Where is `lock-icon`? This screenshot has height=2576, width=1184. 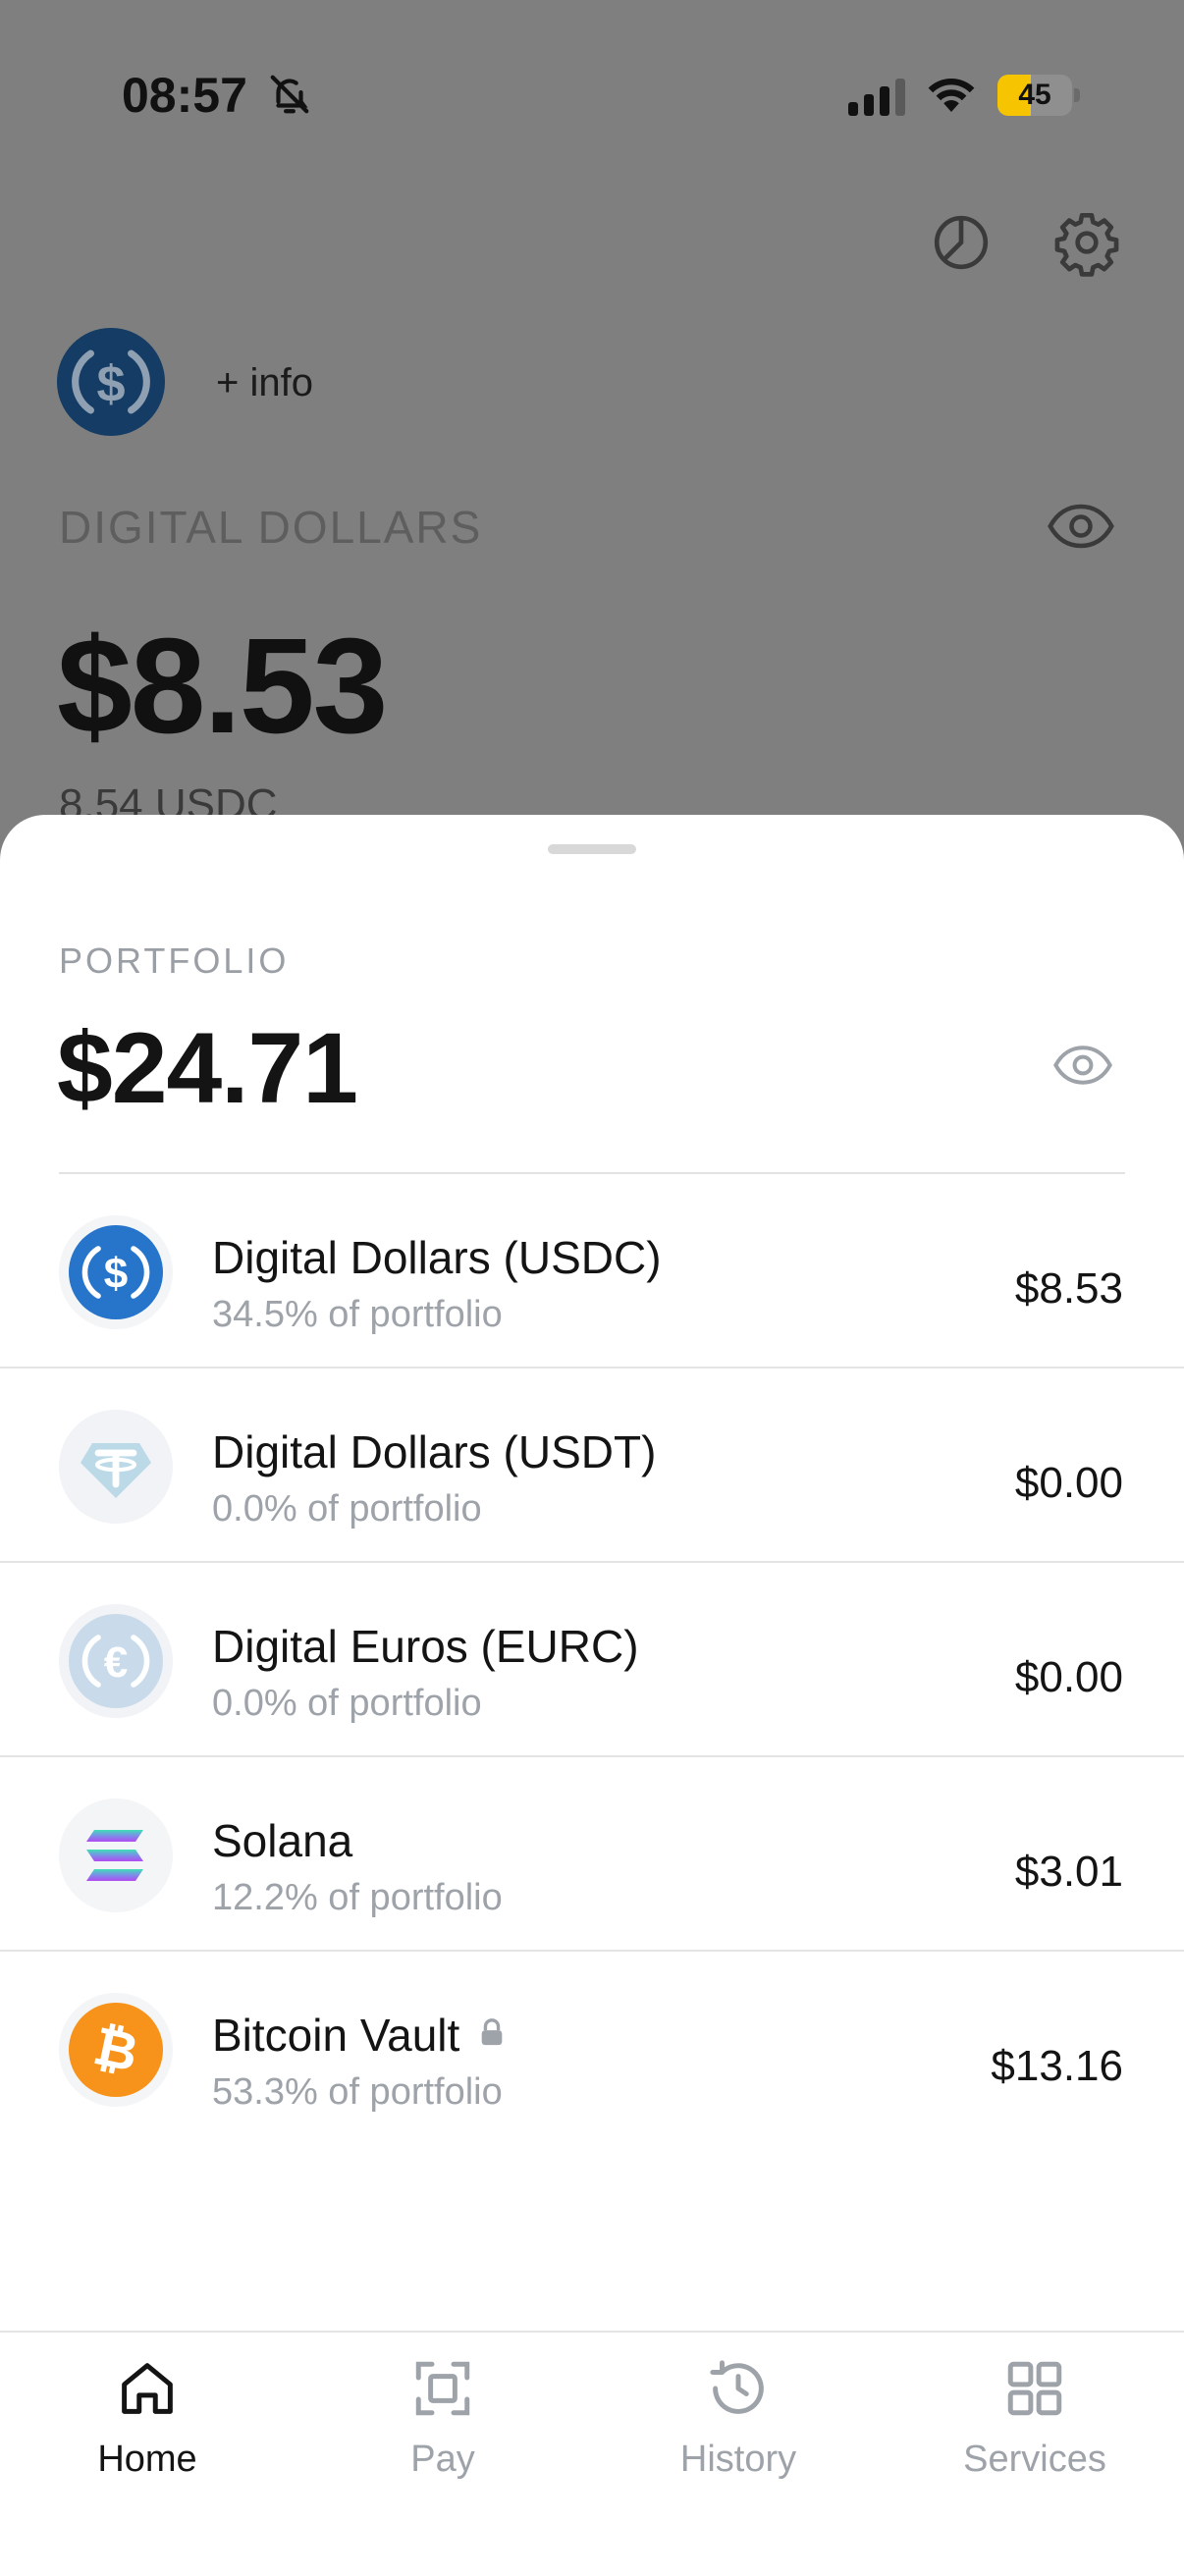
lock-icon is located at coordinates (492, 2032).